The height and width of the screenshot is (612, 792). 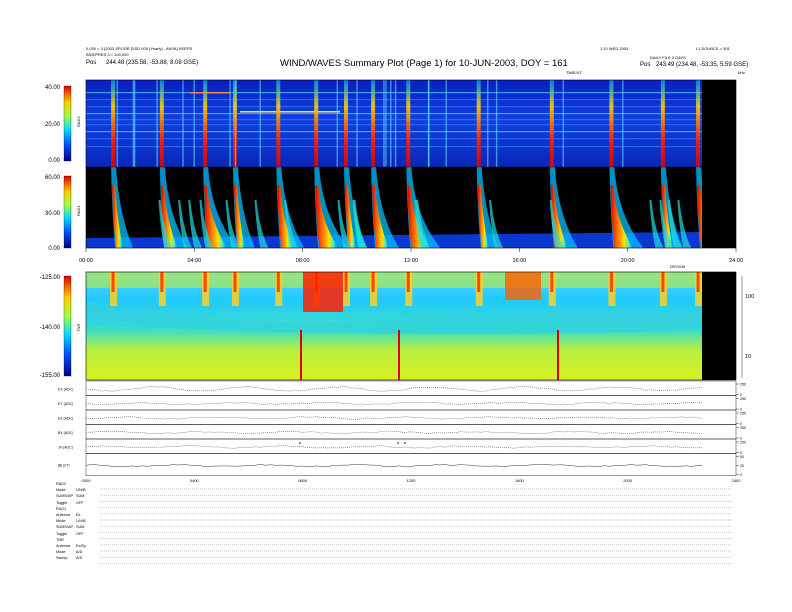 I want to click on housekeeping-label: |B| (nT), so click(x=64, y=466).